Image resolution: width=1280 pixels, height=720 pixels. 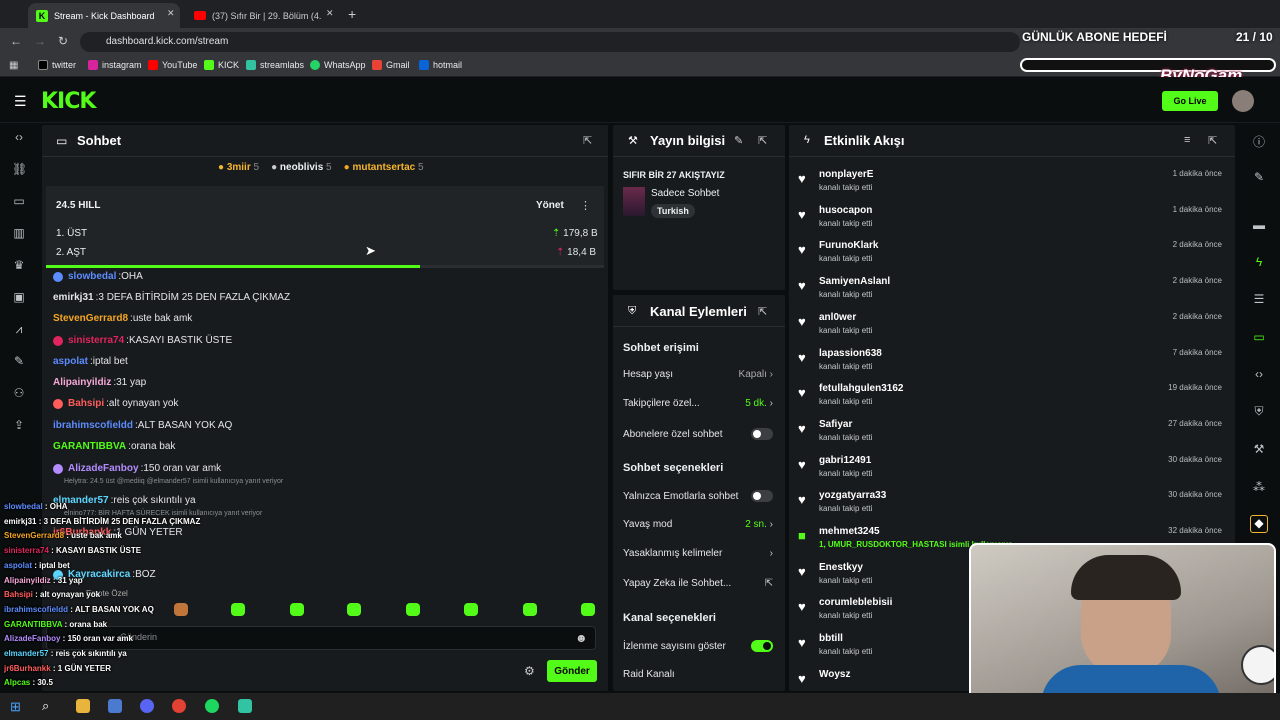 What do you see at coordinates (93, 425) in the screenshot?
I see `chat-username: ibrahimscofieldd` at bounding box center [93, 425].